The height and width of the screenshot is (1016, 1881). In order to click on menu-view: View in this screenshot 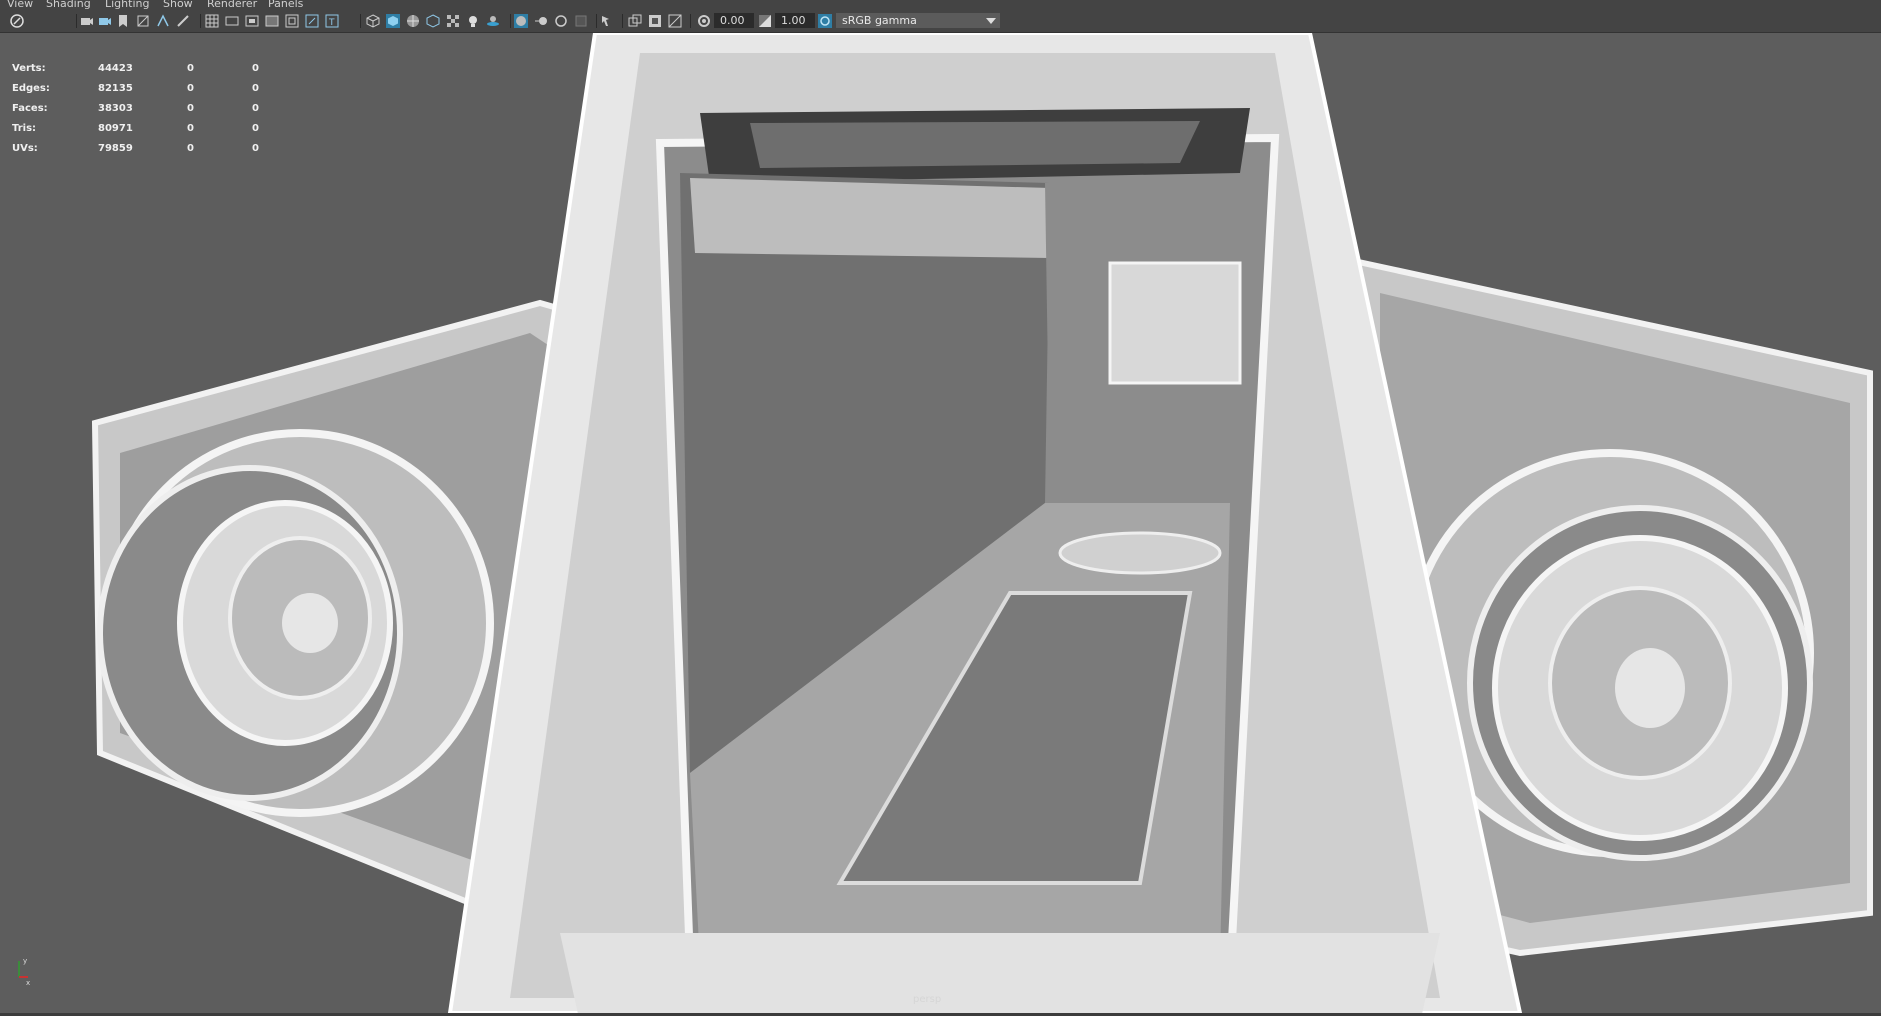, I will do `click(20, 4)`.